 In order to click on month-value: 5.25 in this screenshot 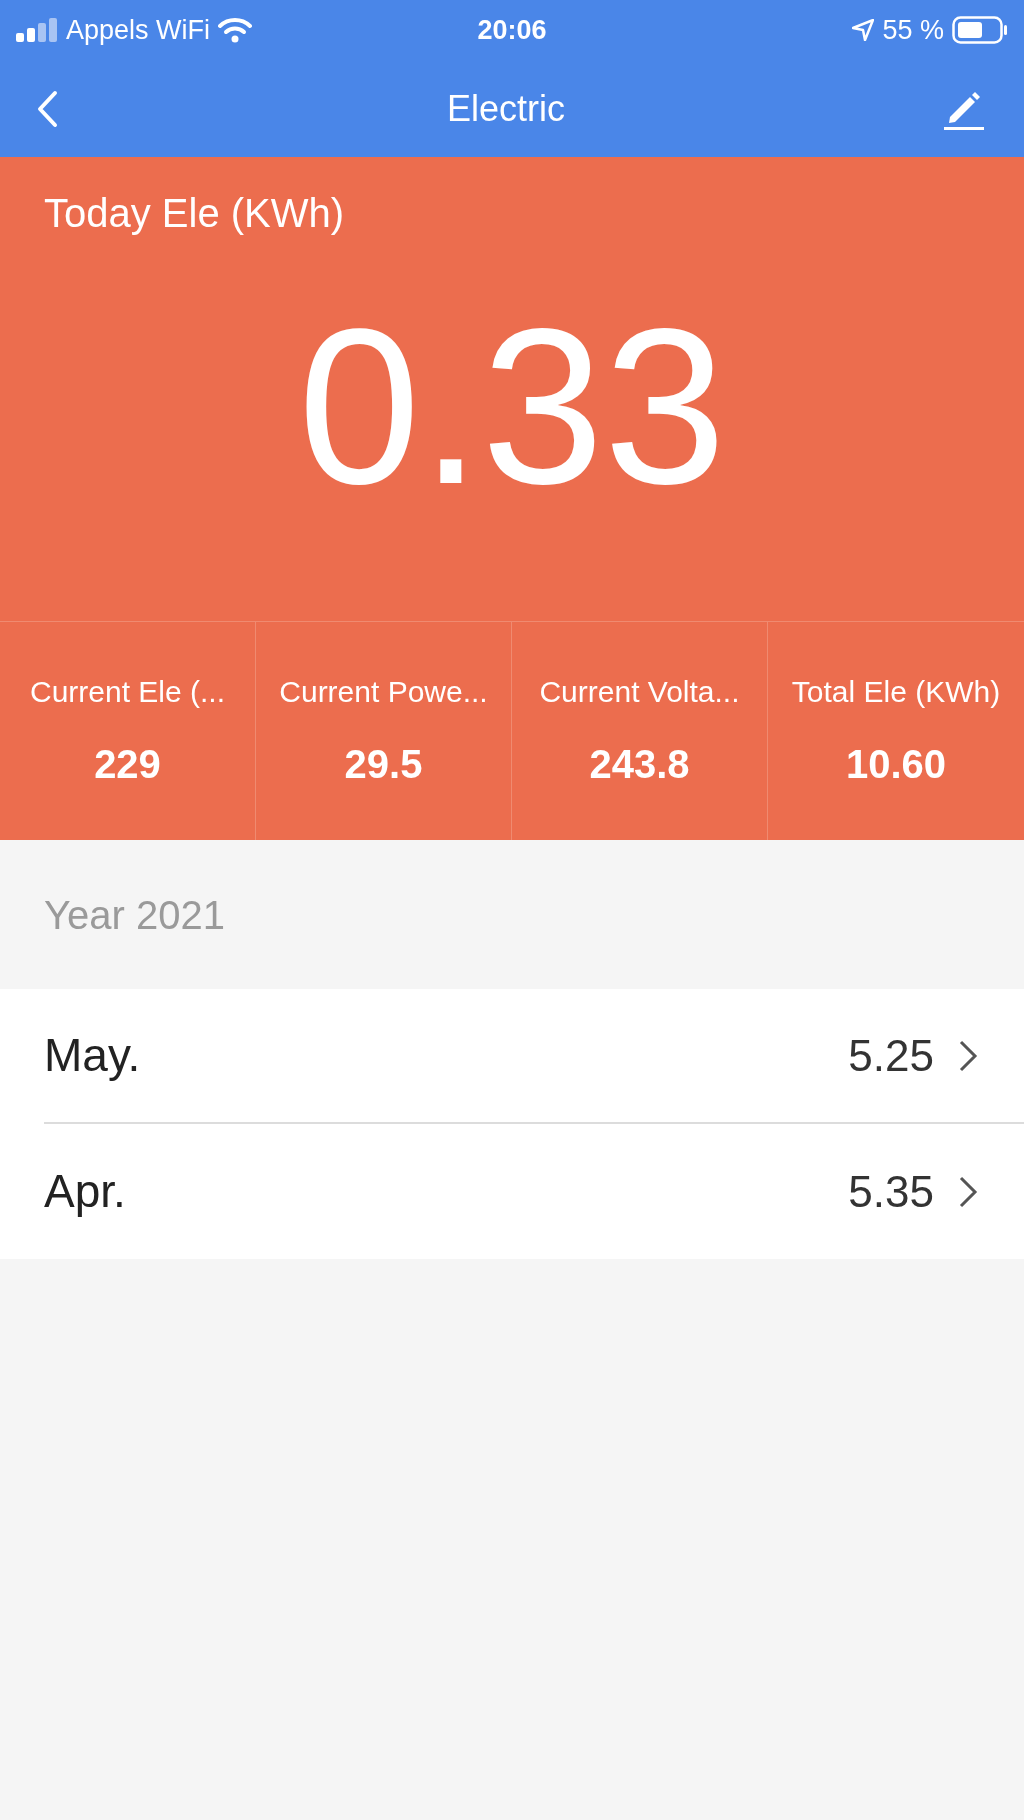, I will do `click(891, 1055)`.